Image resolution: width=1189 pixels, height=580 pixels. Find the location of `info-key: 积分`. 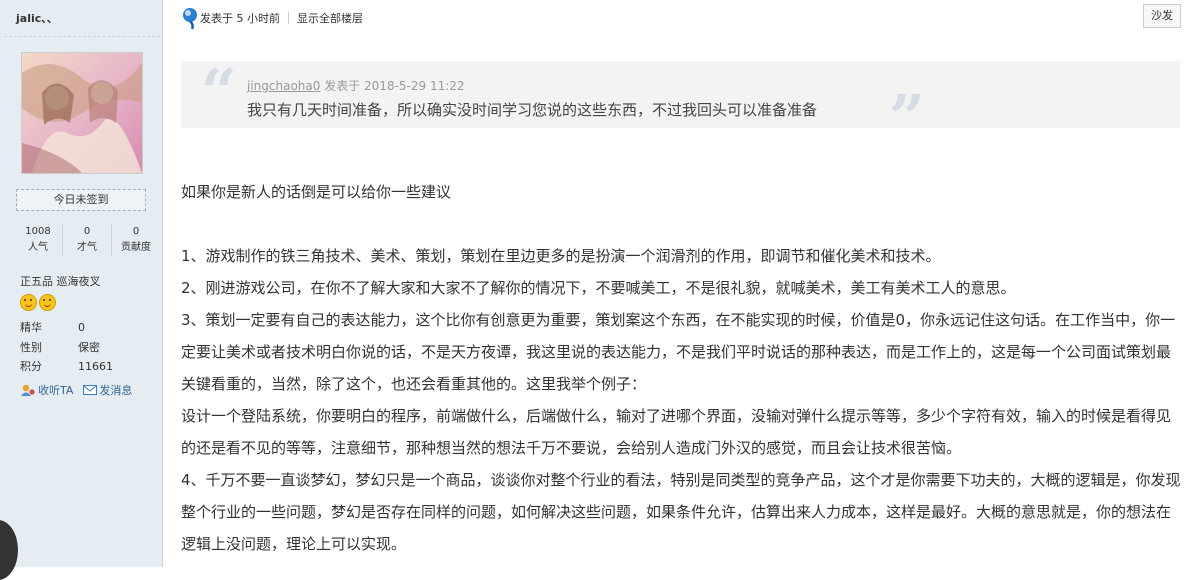

info-key: 积分 is located at coordinates (31, 366).